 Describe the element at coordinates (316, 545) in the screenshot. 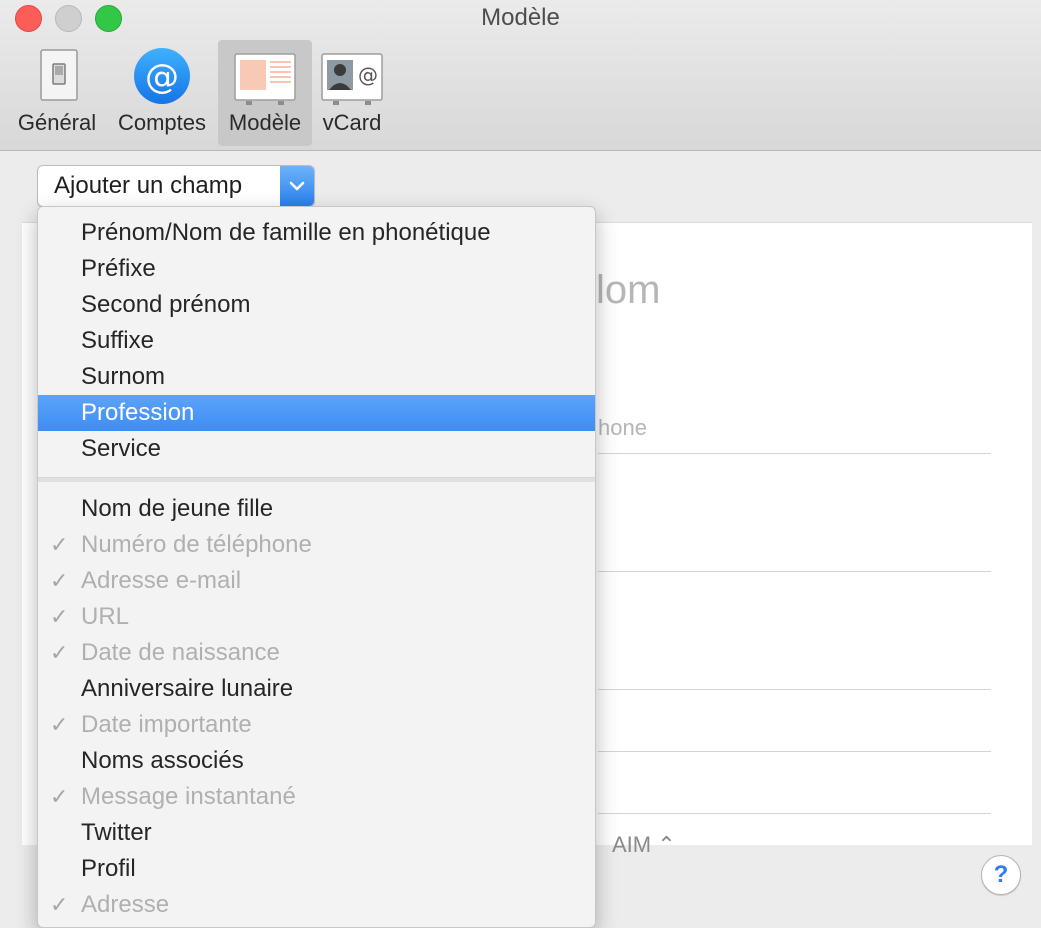

I see `menu-item-disabled: ✓ Numéro de téléphone` at that location.